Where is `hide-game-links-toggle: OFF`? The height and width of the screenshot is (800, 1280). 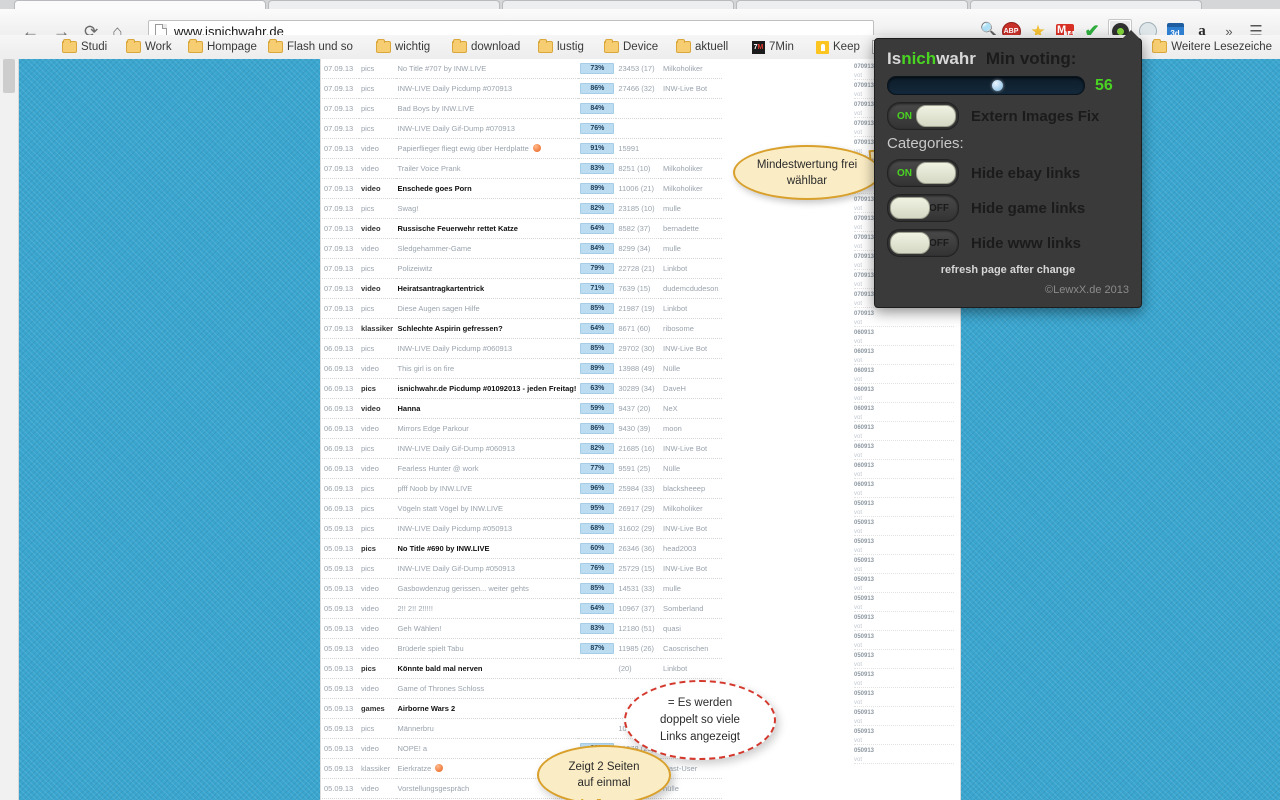 hide-game-links-toggle: OFF is located at coordinates (923, 208).